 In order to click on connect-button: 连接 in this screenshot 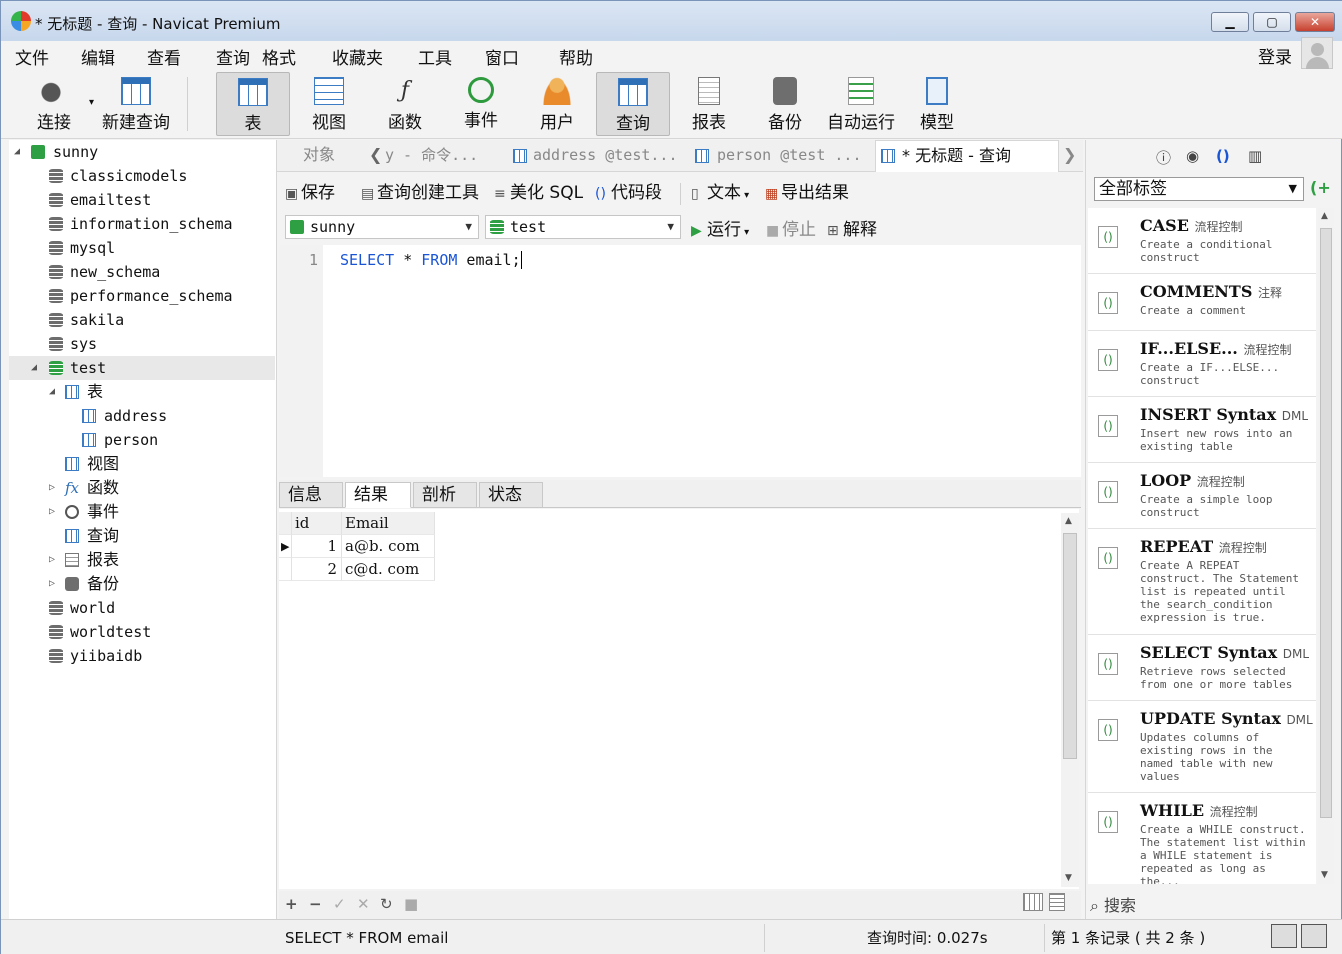, I will do `click(54, 104)`.